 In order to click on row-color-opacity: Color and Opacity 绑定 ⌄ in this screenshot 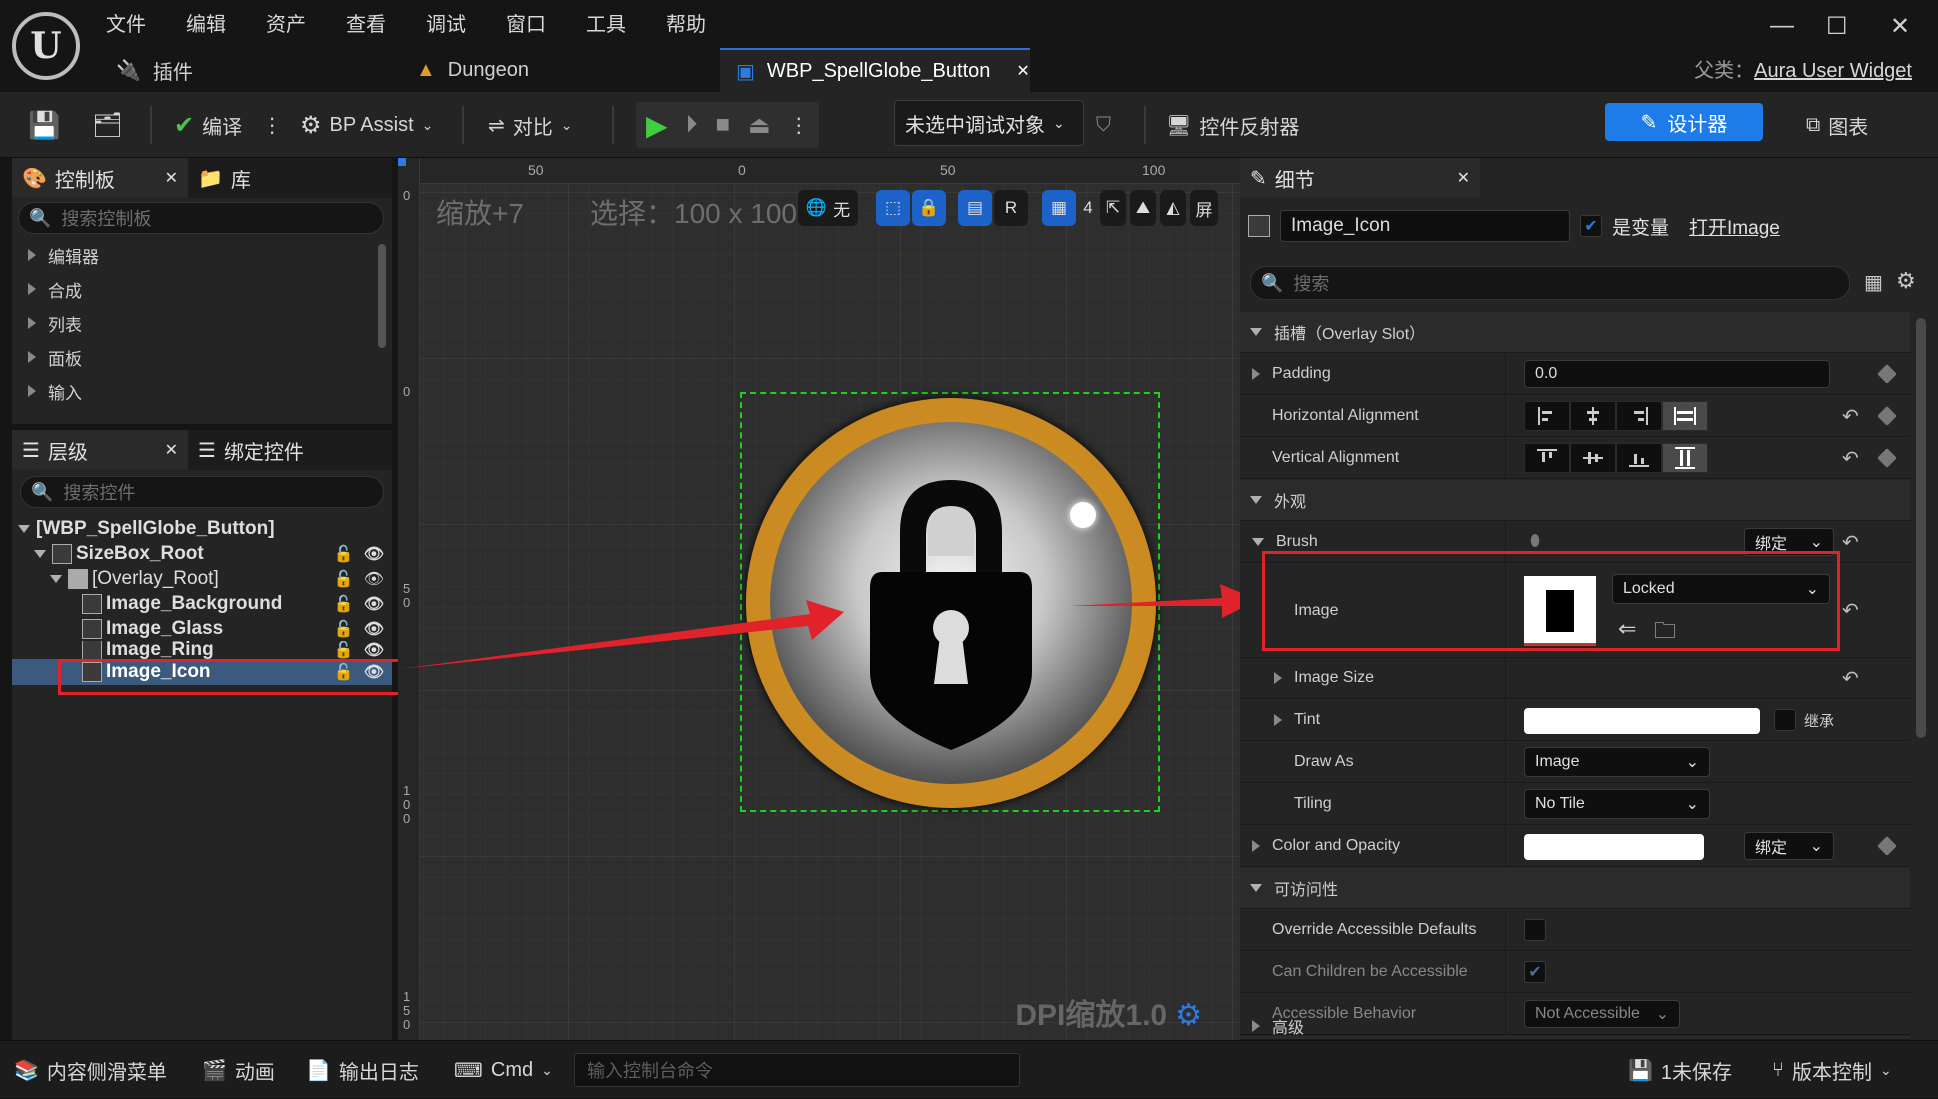, I will do `click(1575, 846)`.